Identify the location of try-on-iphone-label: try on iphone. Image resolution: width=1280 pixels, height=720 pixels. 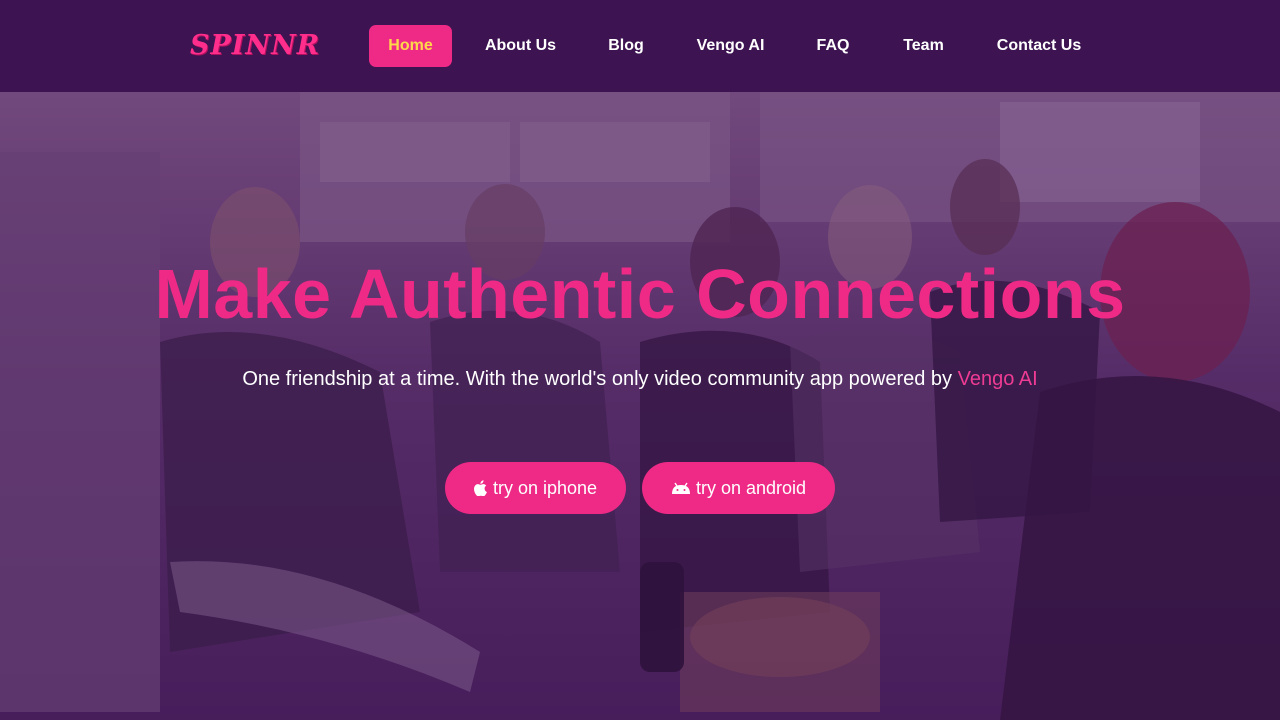
(545, 487).